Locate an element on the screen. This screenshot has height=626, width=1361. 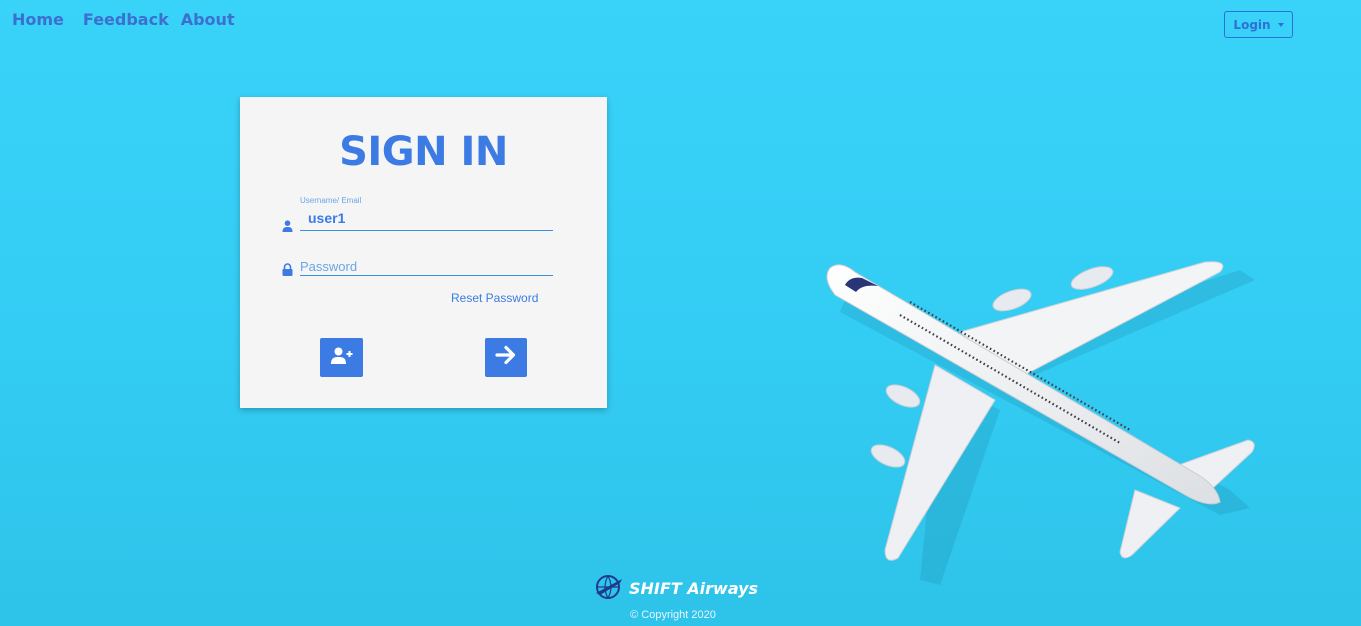
password-field-wrapper is located at coordinates (426, 267).